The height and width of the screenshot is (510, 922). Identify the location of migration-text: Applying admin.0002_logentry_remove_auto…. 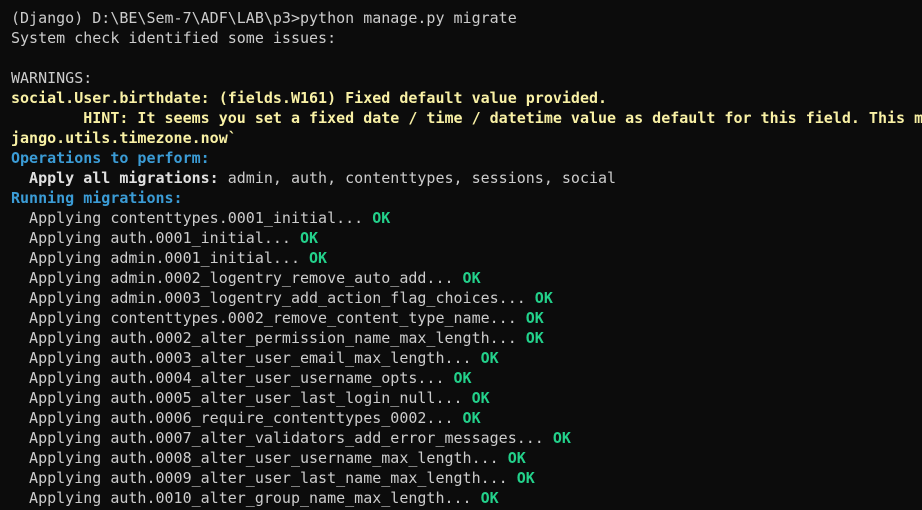
(237, 278).